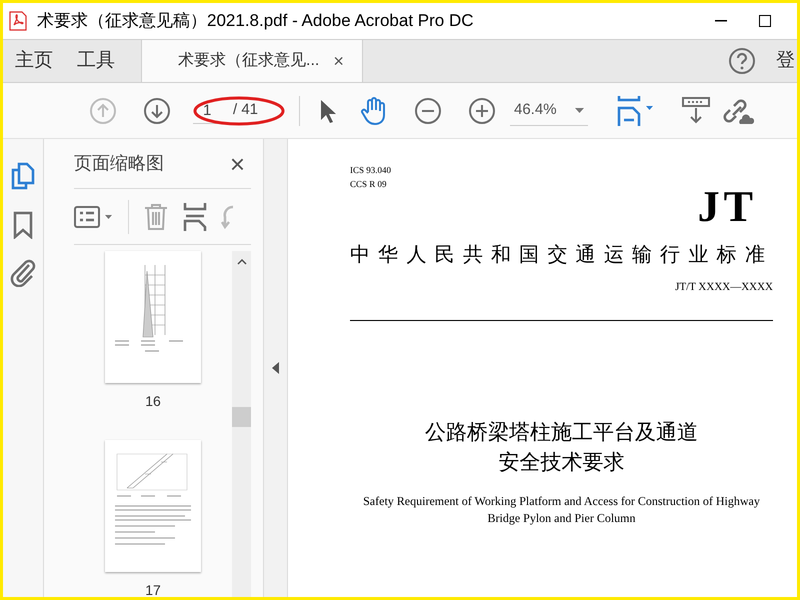 This screenshot has width=800, height=600. Describe the element at coordinates (241, 417) in the screenshot. I see `scroll-thumb` at that location.